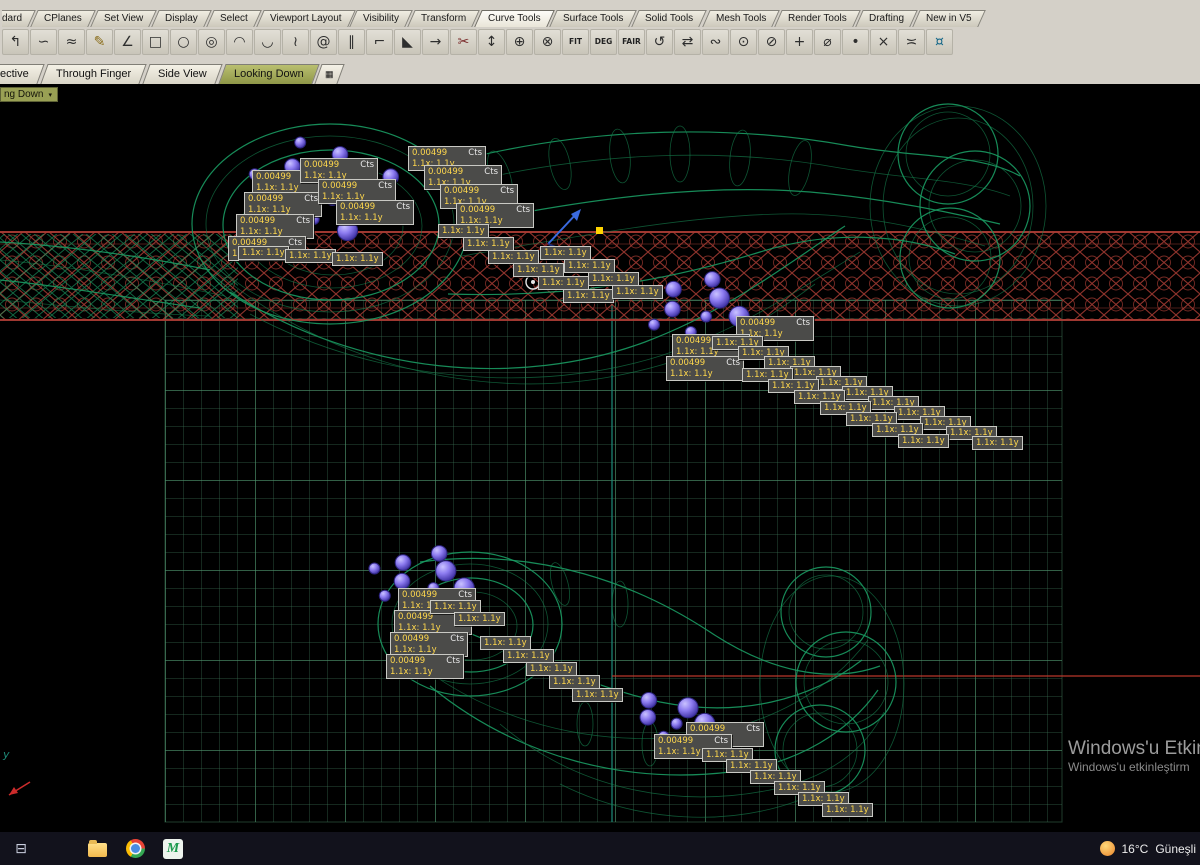 The width and height of the screenshot is (1200, 865). Describe the element at coordinates (127, 41) in the screenshot. I see `polyline-icon: ∠` at that location.